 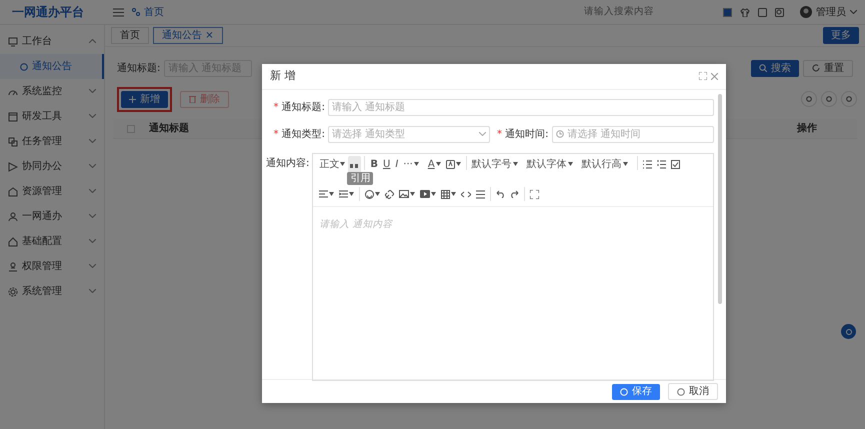 I want to click on checkbox-icon, so click(x=675, y=164).